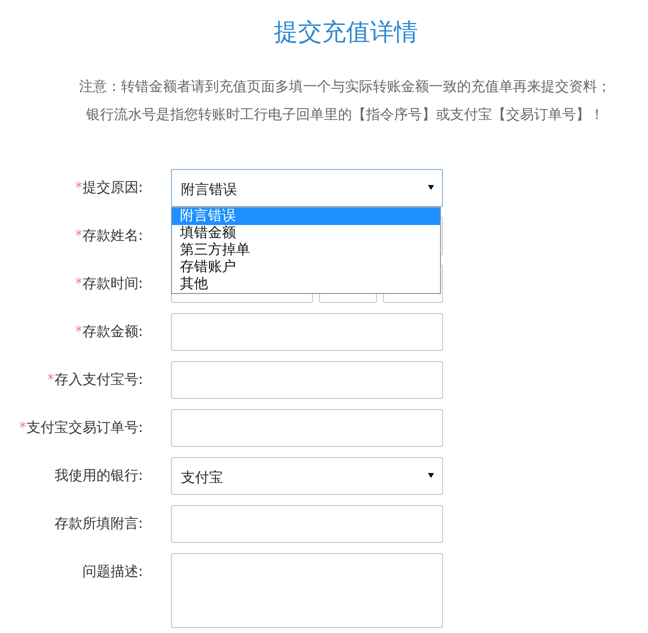 This screenshot has height=633, width=648. What do you see at coordinates (306, 250) in the screenshot?
I see `dropdown-option: 第三方掉单` at bounding box center [306, 250].